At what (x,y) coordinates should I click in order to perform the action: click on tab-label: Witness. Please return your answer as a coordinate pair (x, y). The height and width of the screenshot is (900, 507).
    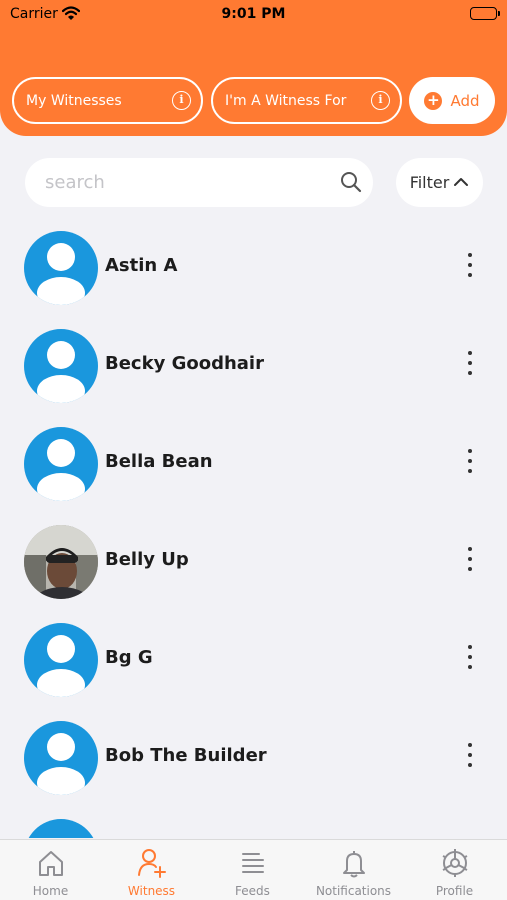
    Looking at the image, I should click on (151, 891).